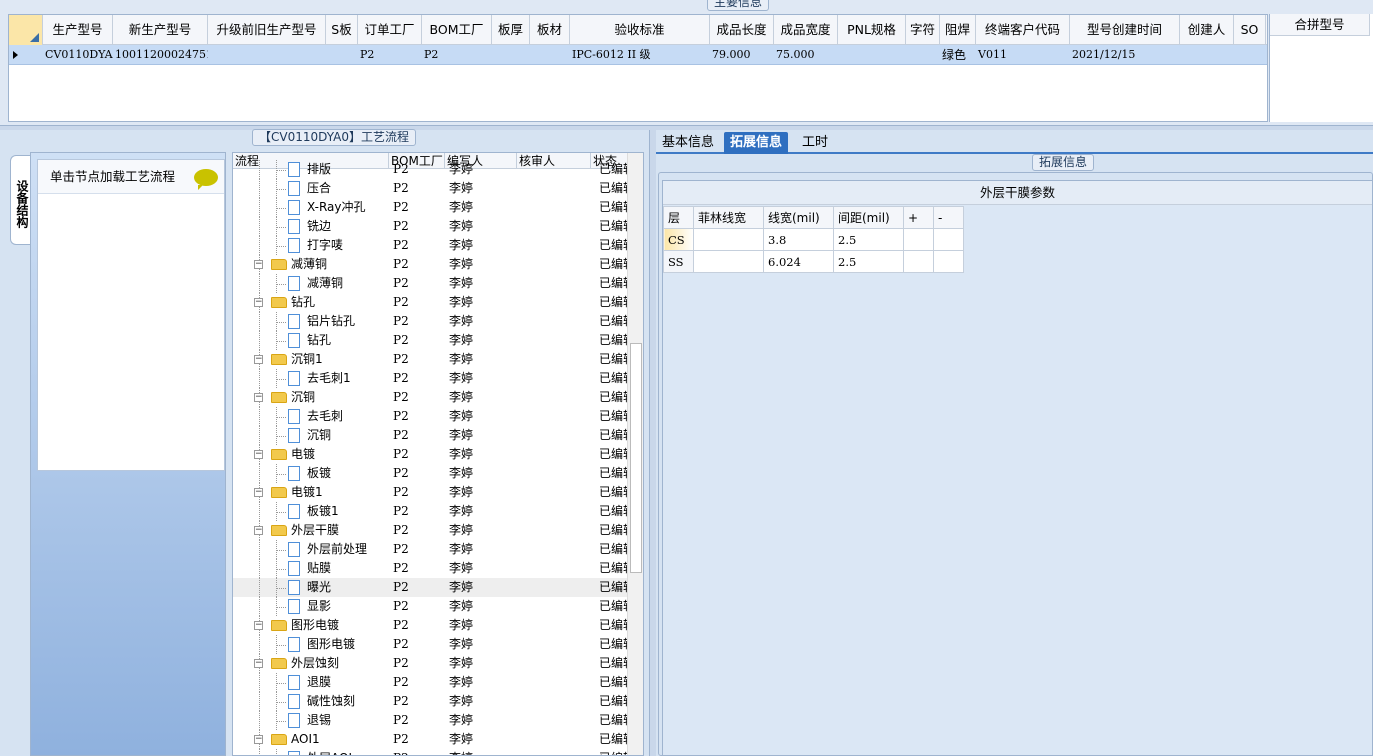 This screenshot has height=756, width=1373. I want to click on column-header: 终端客户代码, so click(1023, 30).